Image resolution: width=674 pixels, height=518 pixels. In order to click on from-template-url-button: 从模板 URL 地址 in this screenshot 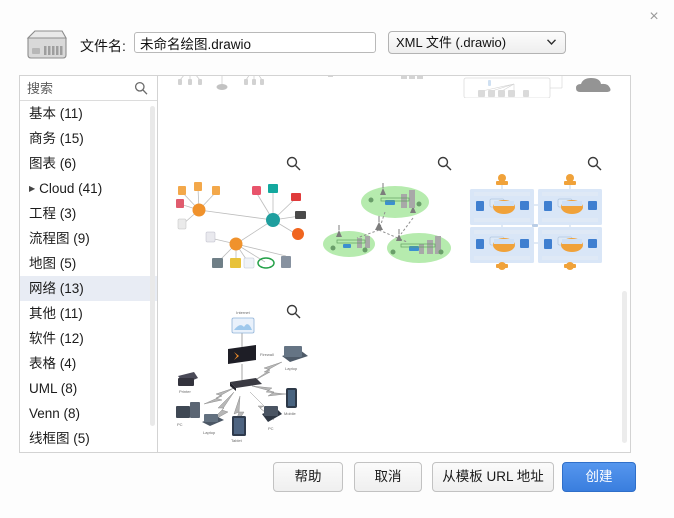, I will do `click(493, 477)`.